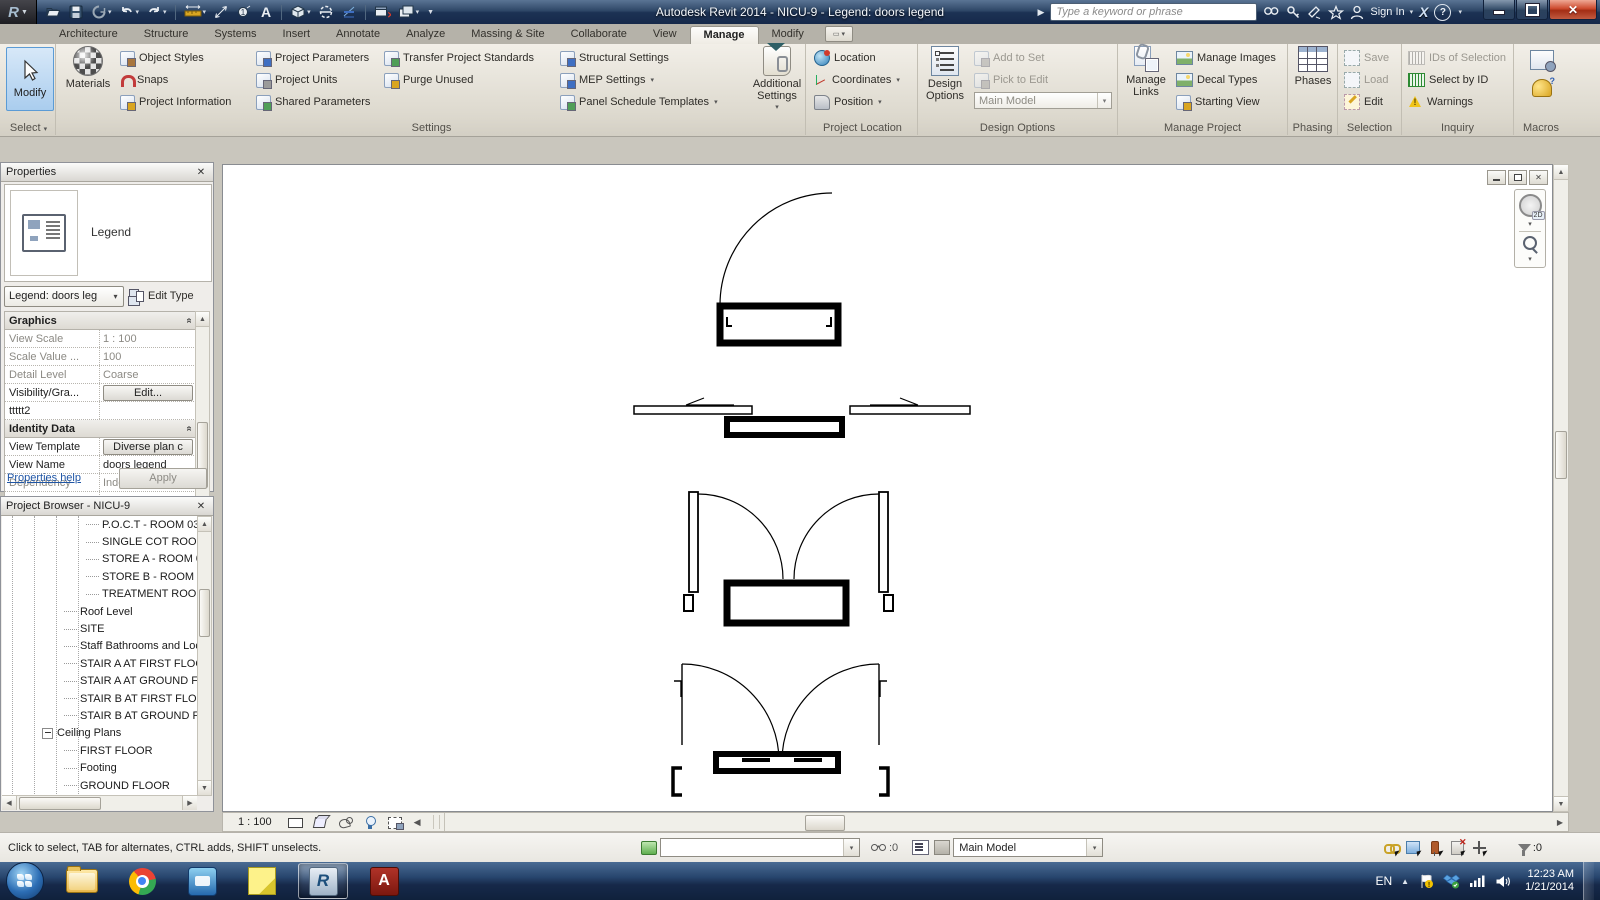 The width and height of the screenshot is (1600, 900). I want to click on taskbar-explorer-button, so click(82, 881).